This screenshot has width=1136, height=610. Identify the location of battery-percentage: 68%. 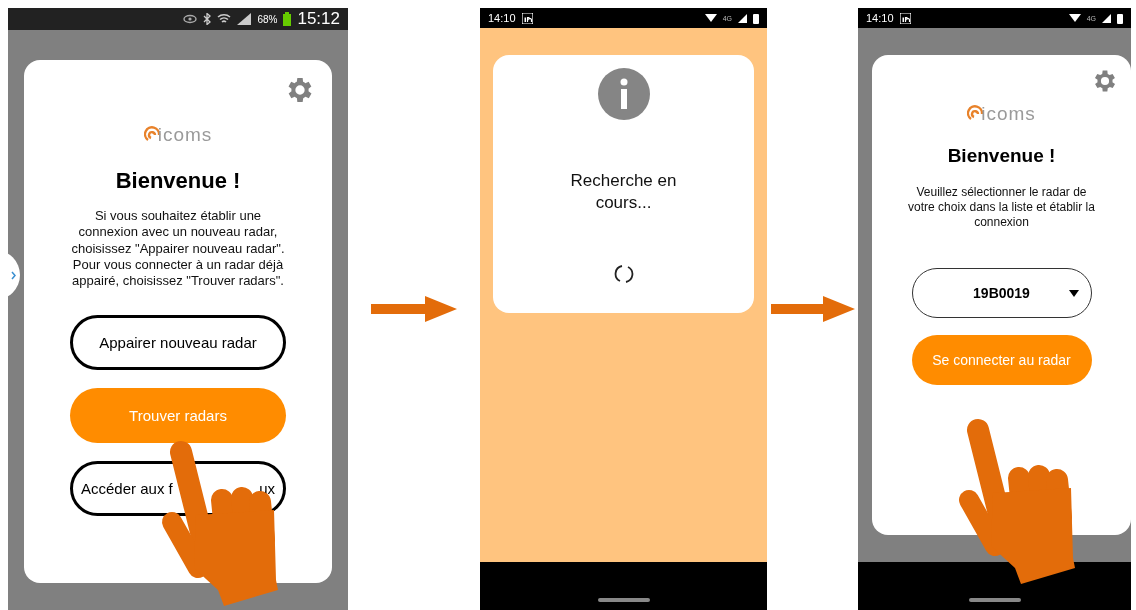
(267, 19).